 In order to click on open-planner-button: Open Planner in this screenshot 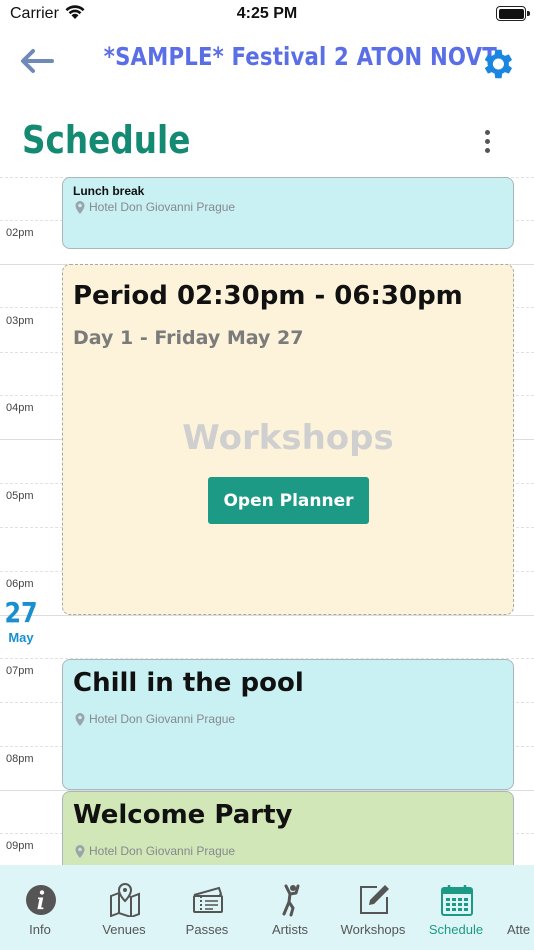, I will do `click(288, 500)`.